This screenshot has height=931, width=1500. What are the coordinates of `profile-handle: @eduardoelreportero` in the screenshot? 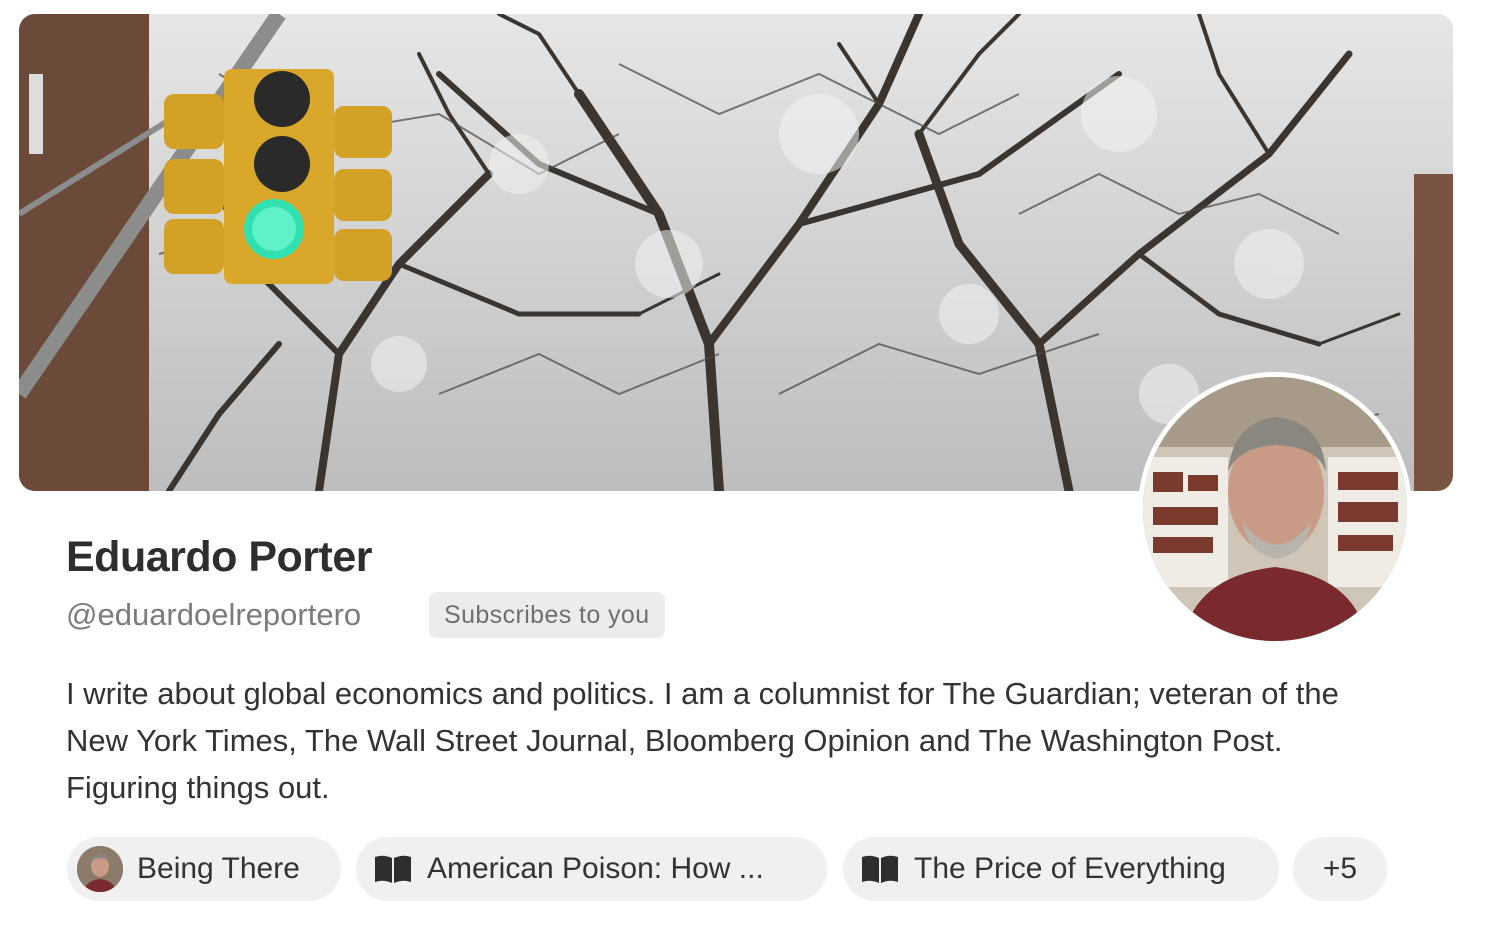 It's located at (214, 614).